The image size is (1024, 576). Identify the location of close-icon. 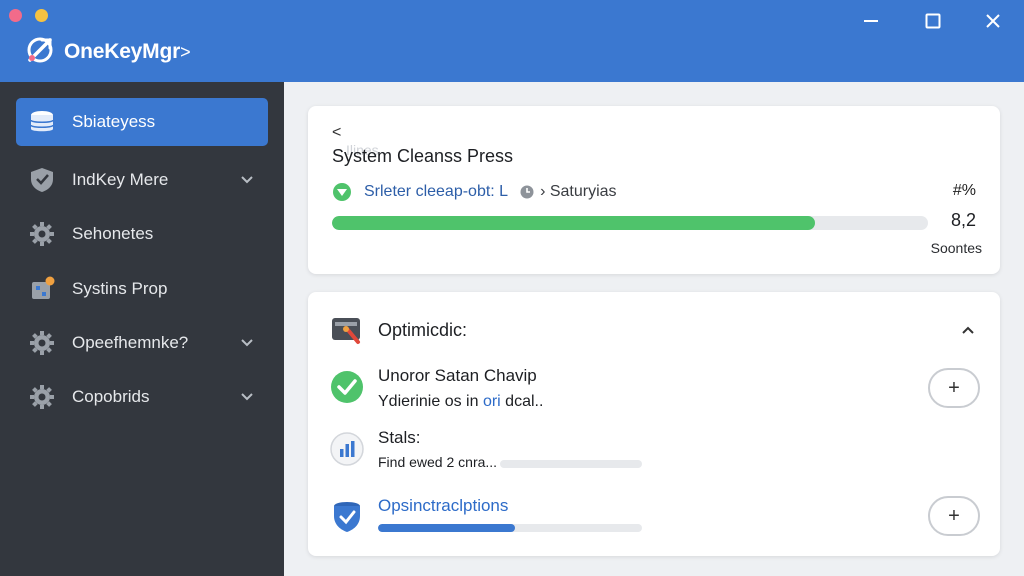
(993, 21).